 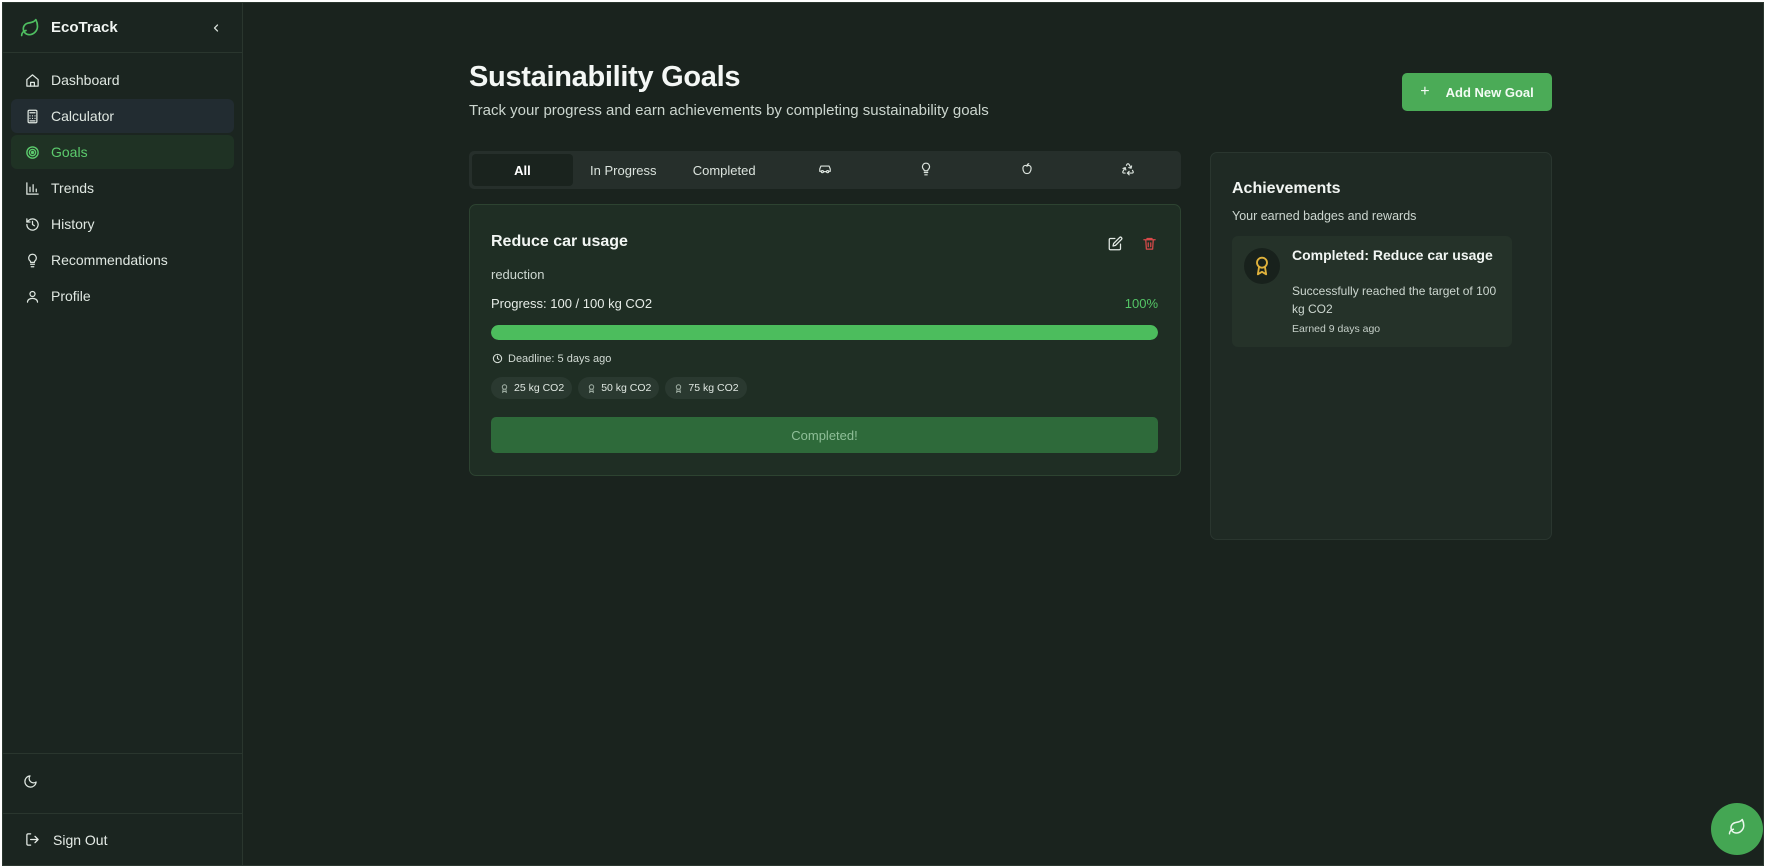 I want to click on tab-transport, so click(x=825, y=170).